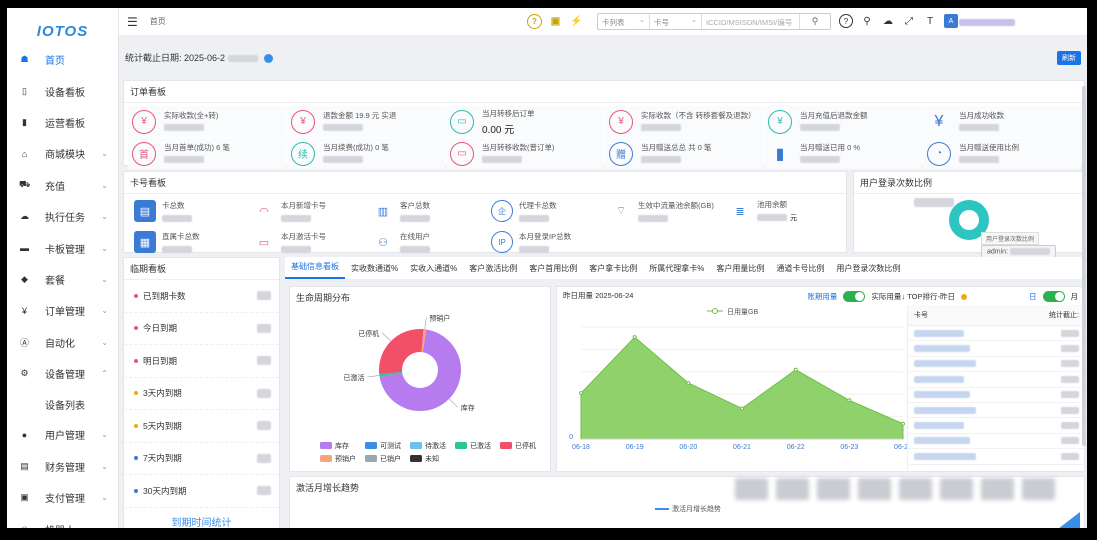  I want to click on col-stats-until: 统计截止:, so click(1064, 315).